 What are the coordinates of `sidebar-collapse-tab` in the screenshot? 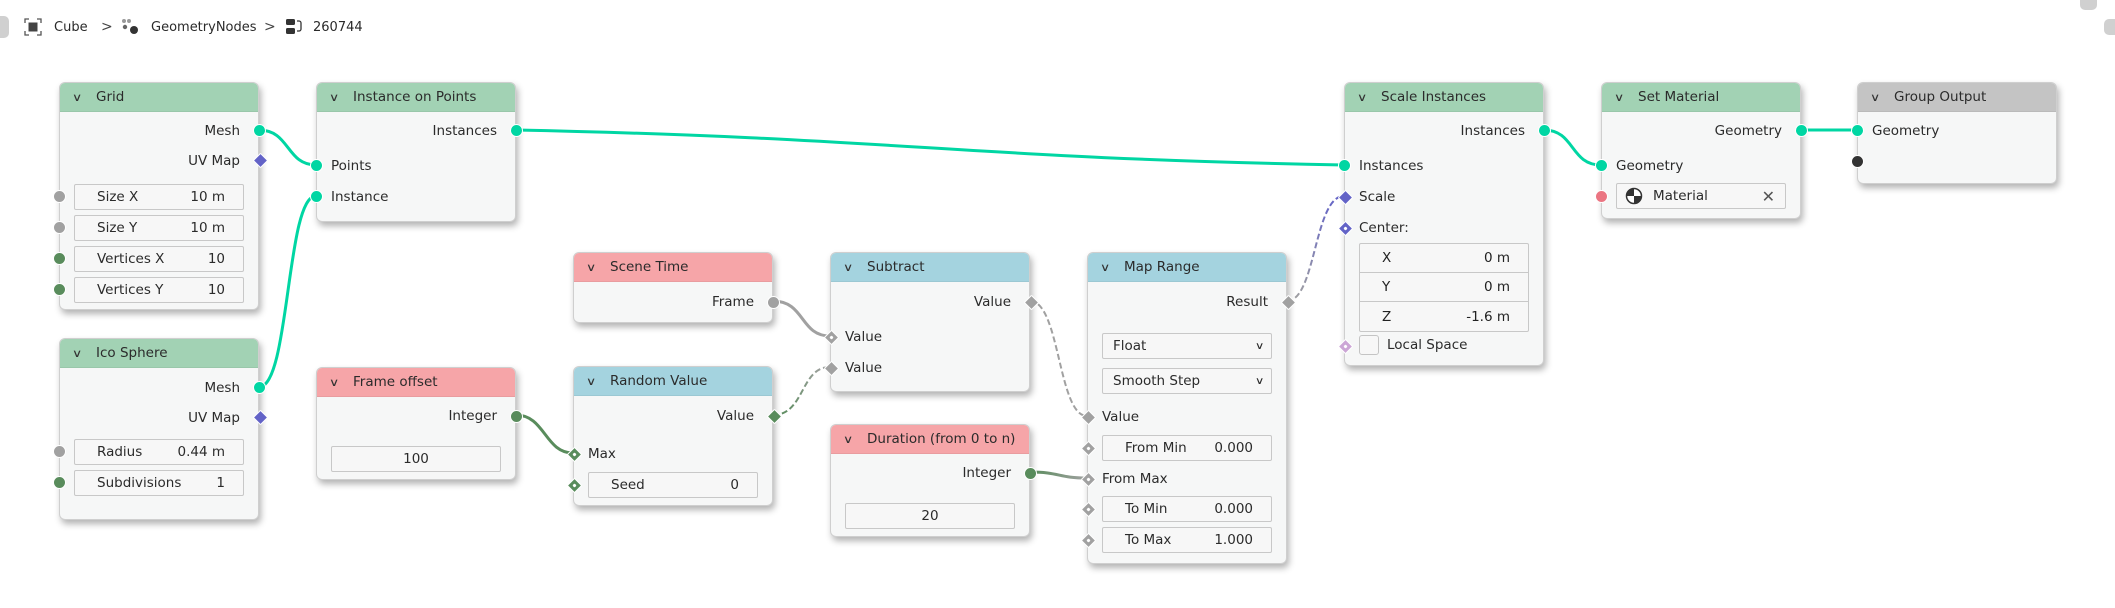 It's located at (2109, 27).